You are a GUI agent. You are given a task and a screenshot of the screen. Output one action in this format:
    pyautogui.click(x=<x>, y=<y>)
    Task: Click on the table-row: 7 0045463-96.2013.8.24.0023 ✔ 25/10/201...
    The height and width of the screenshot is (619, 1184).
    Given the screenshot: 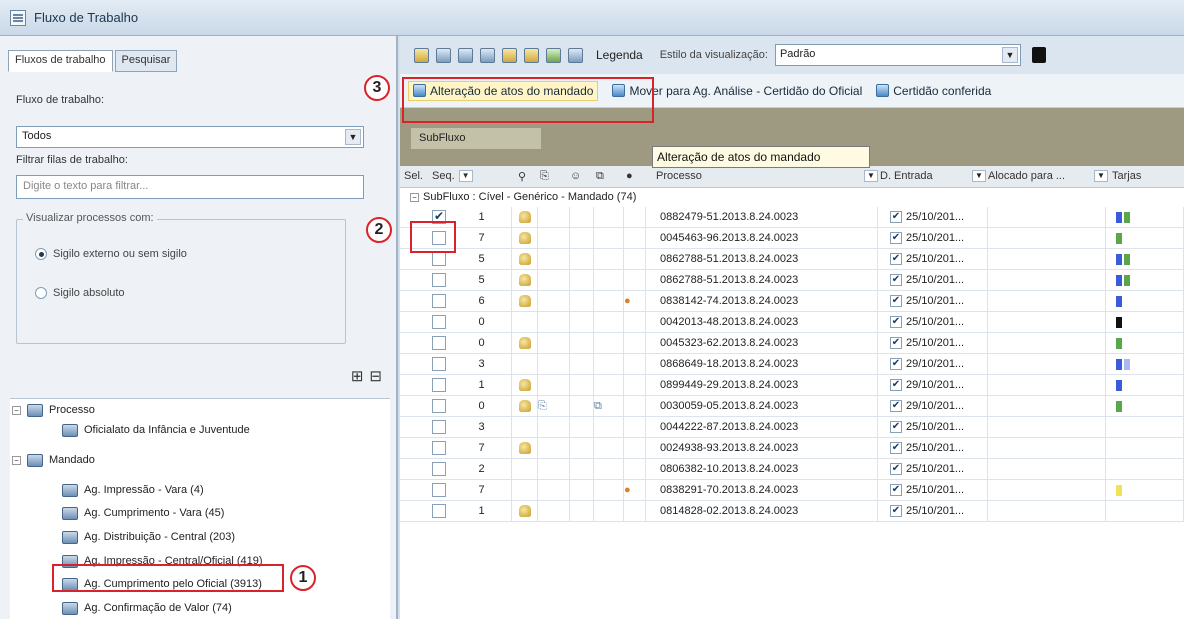 What is the action you would take?
    pyautogui.click(x=792, y=238)
    